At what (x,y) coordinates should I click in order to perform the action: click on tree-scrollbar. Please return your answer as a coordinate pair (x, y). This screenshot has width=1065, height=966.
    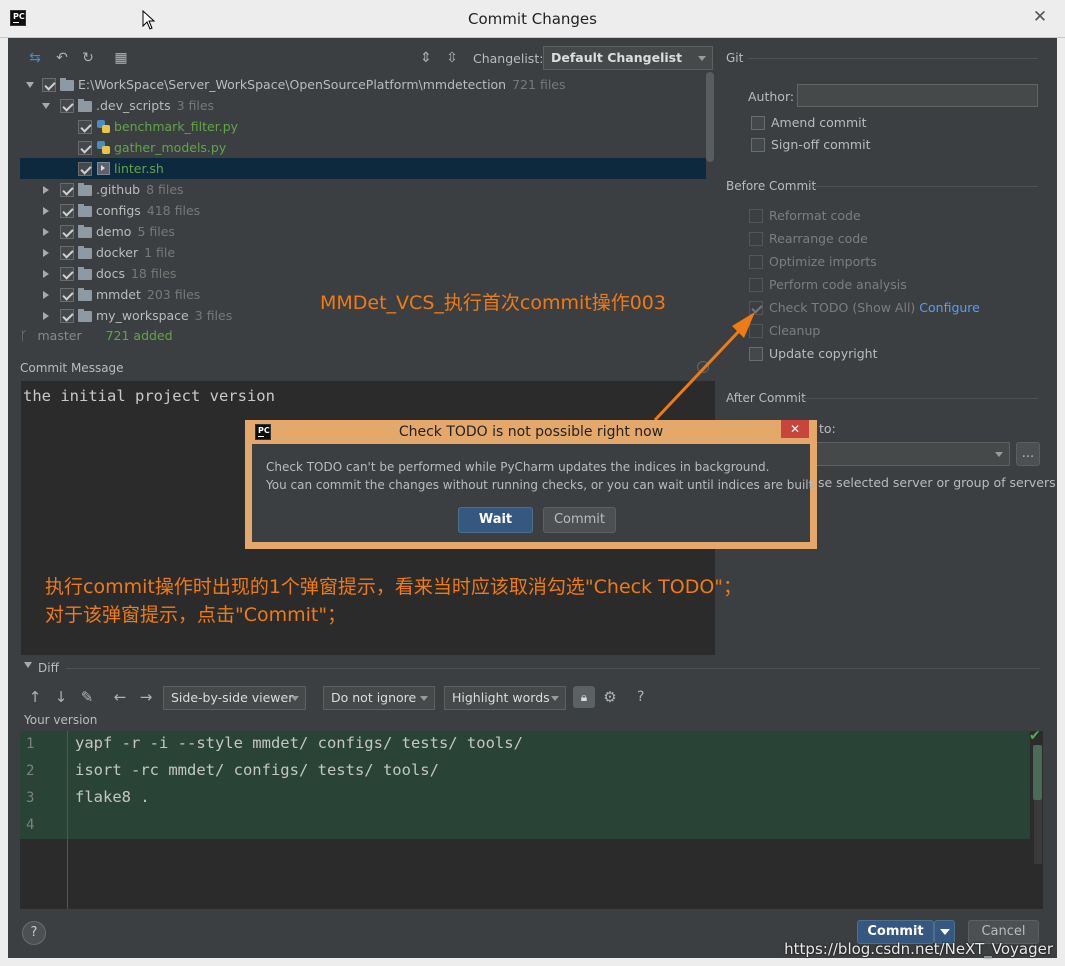
    Looking at the image, I should click on (710, 117).